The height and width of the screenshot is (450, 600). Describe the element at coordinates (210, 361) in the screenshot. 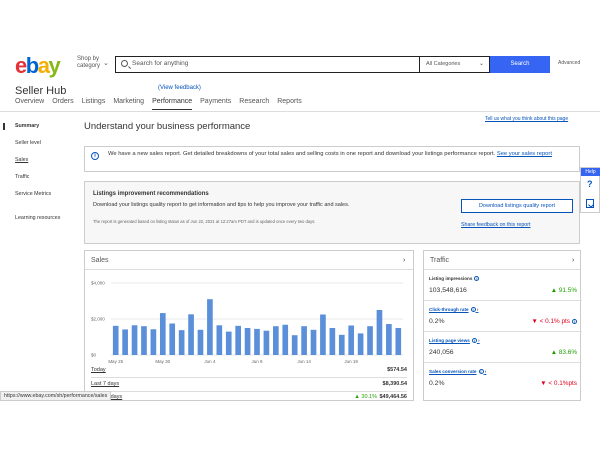

I see `x-tick-label: Jun 4` at that location.